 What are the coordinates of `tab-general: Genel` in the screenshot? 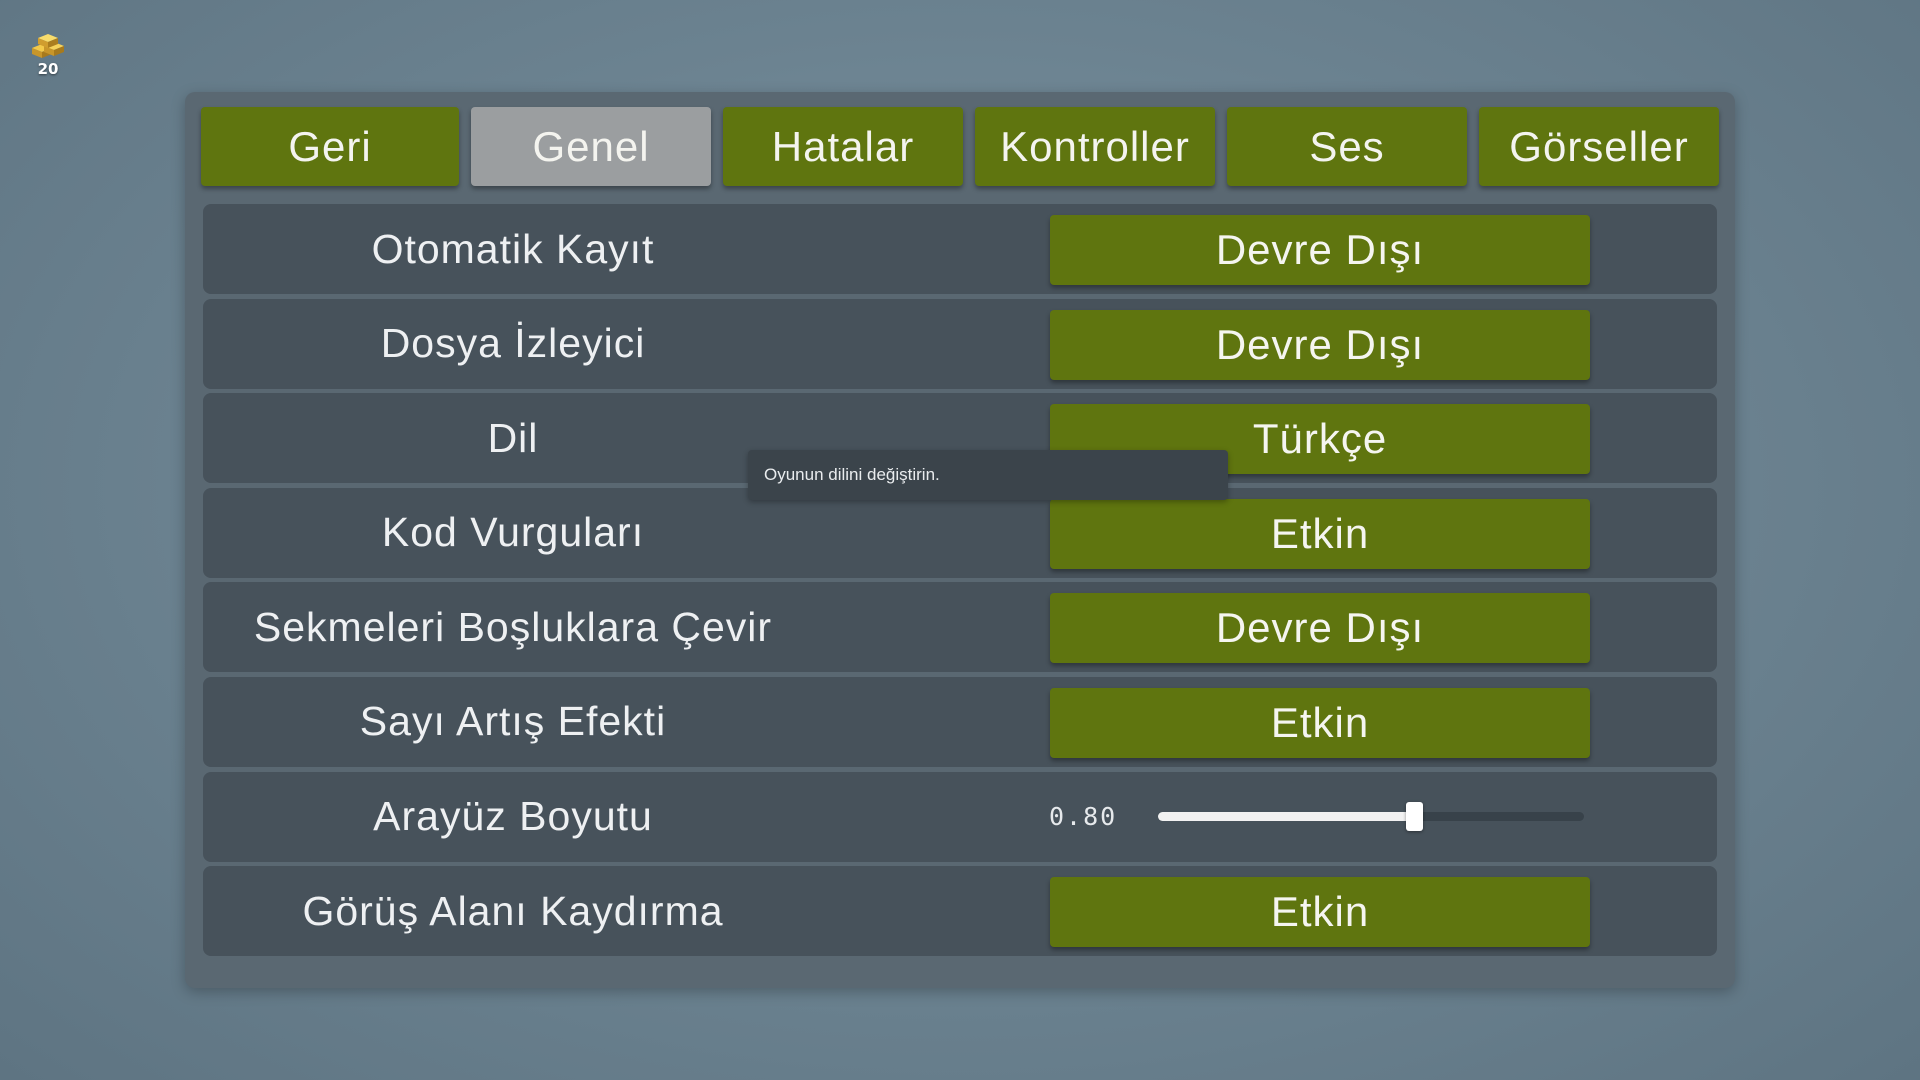 It's located at (591, 146).